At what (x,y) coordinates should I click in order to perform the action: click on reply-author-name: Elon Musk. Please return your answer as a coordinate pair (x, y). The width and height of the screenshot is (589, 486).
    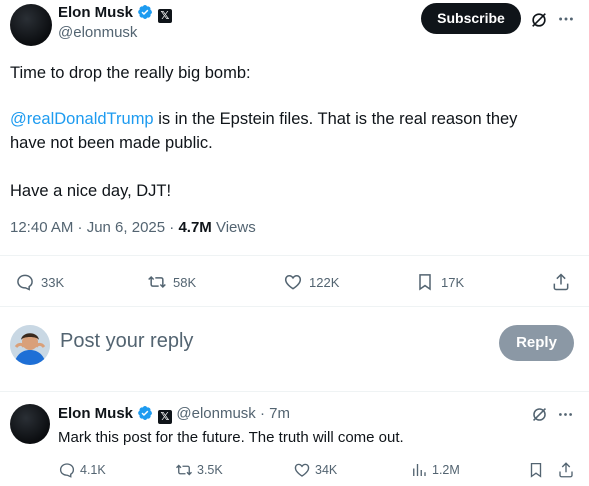
    Looking at the image, I should click on (95, 413).